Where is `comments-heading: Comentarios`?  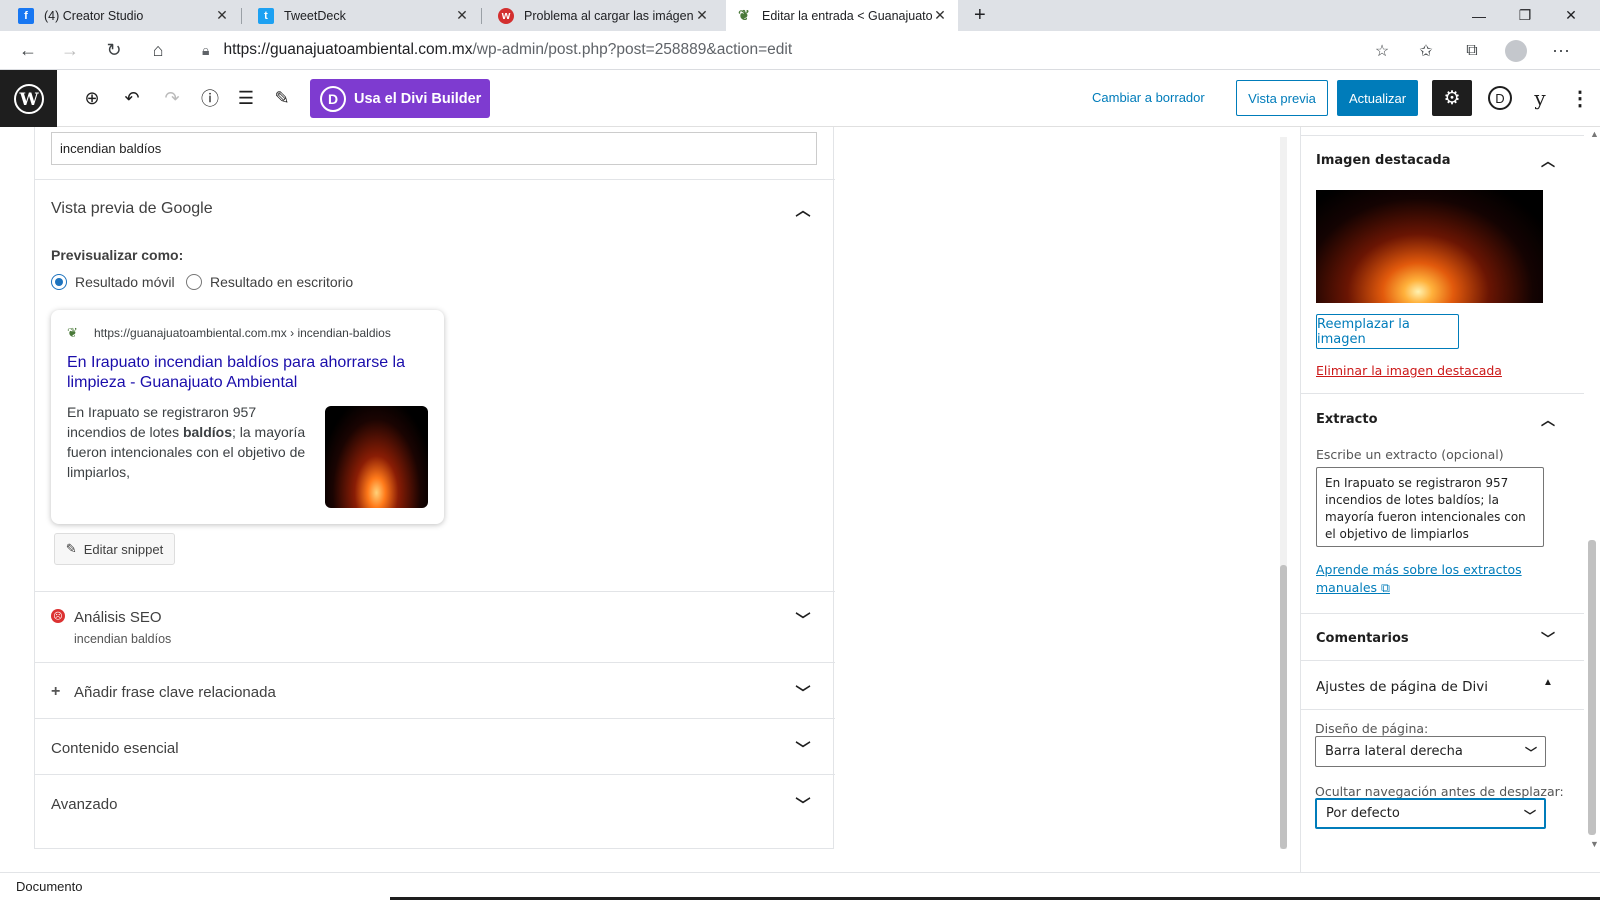
comments-heading: Comentarios is located at coordinates (1362, 638).